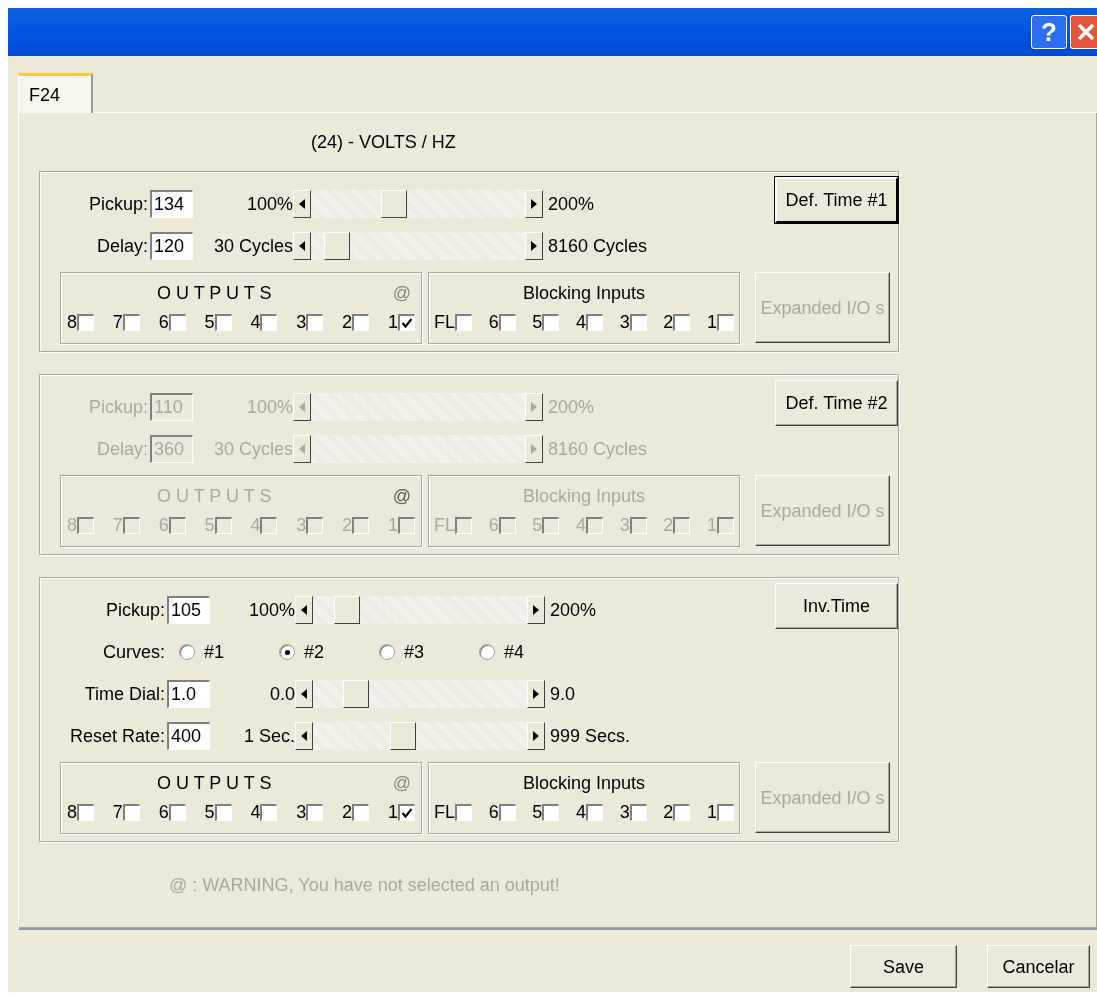 This screenshot has height=997, width=1097. What do you see at coordinates (836, 200) in the screenshot?
I see `mode-button: Def. Time #1` at bounding box center [836, 200].